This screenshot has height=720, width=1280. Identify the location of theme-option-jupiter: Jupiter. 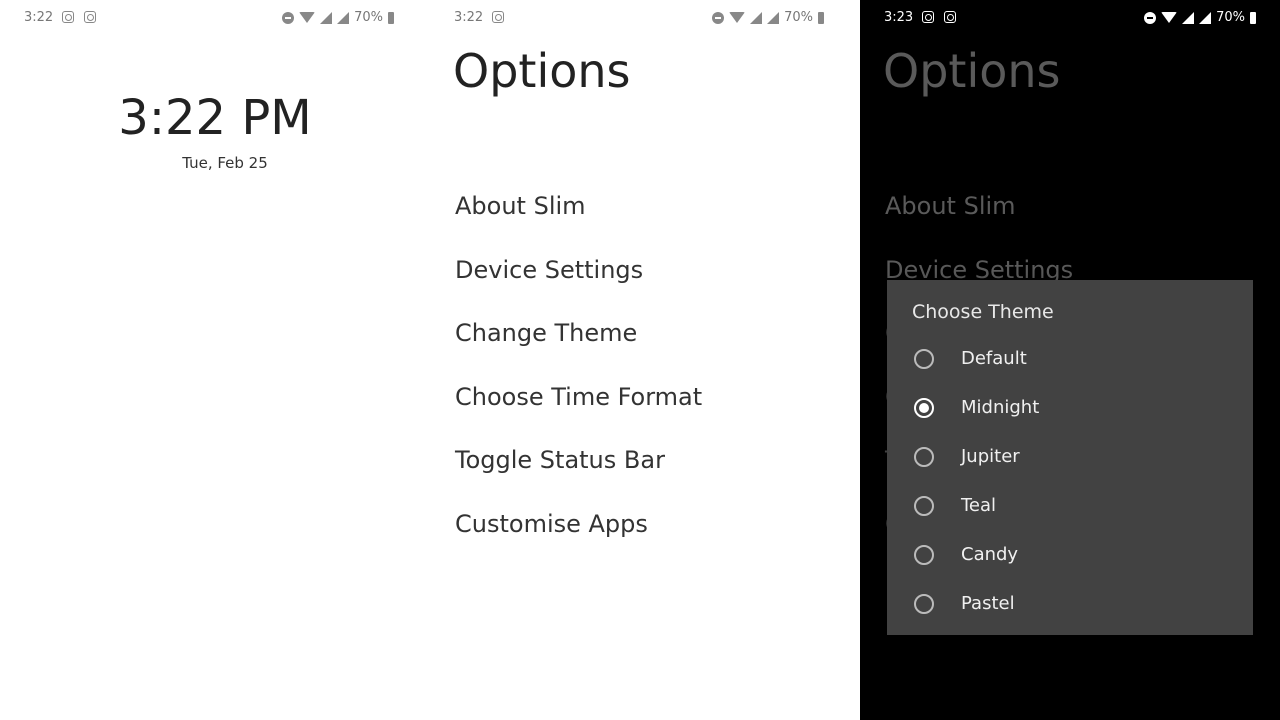
(1070, 456).